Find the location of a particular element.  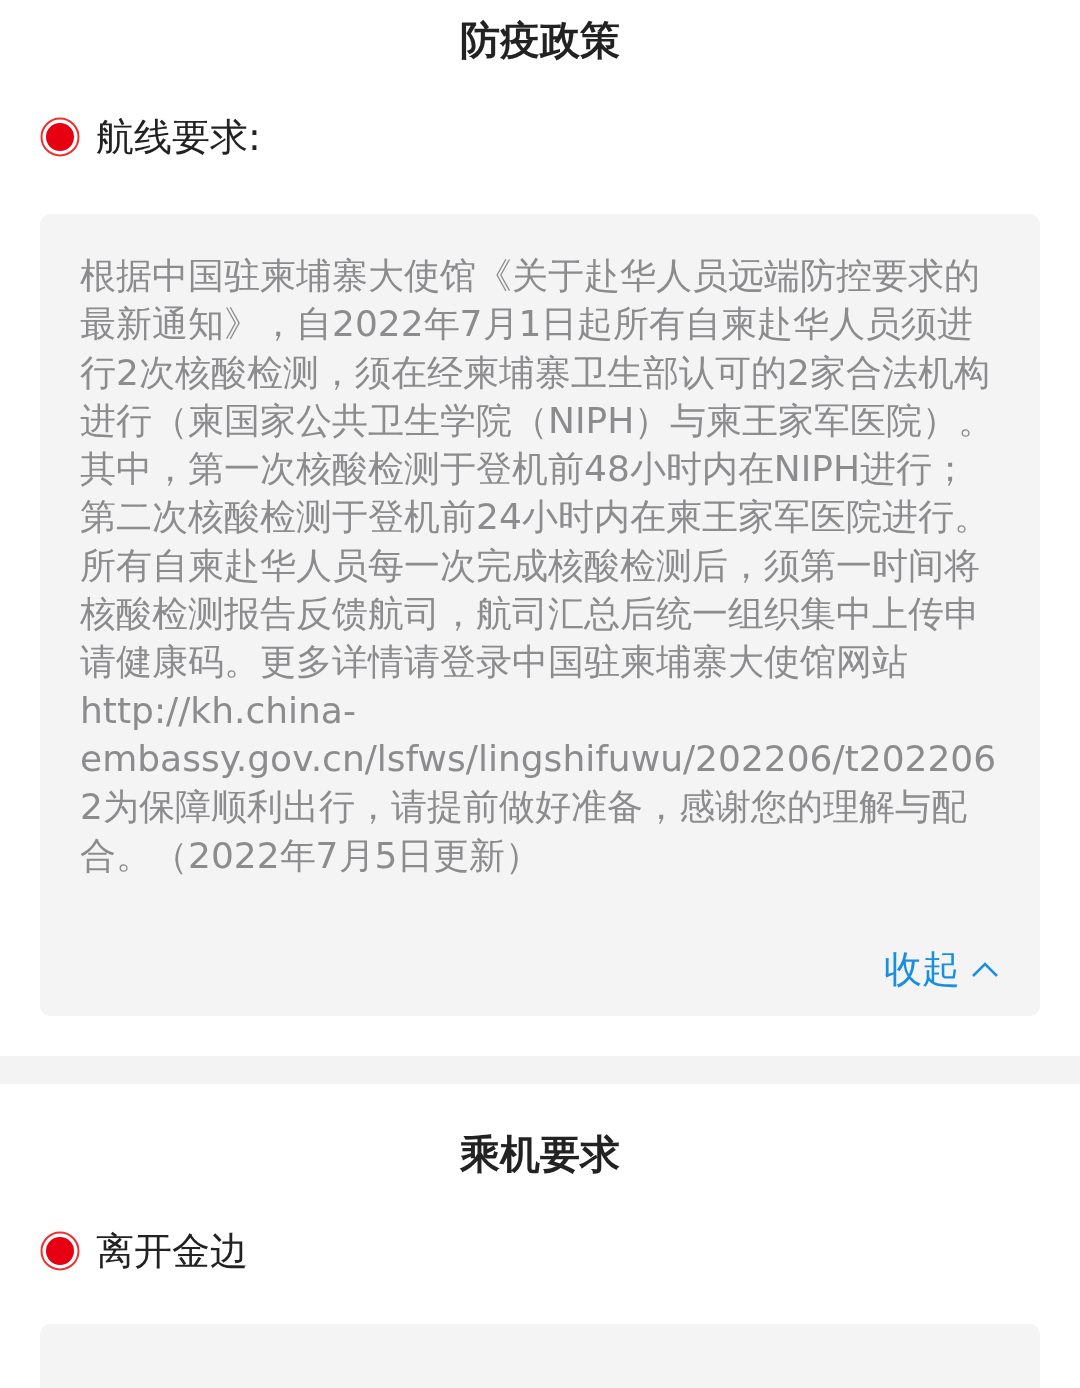

item-label: 离开金边 is located at coordinates (172, 1251).